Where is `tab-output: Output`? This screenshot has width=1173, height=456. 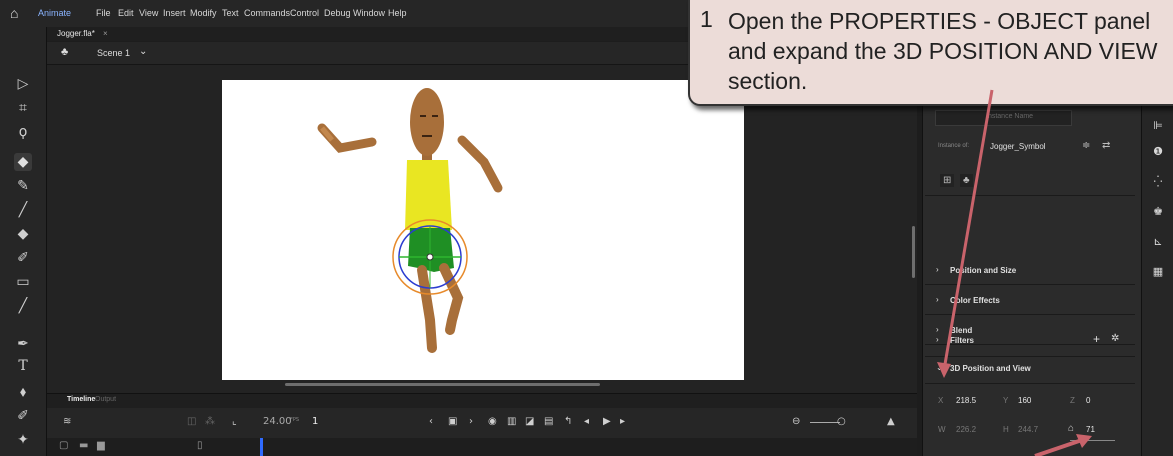
tab-output: Output is located at coordinates (105, 399).